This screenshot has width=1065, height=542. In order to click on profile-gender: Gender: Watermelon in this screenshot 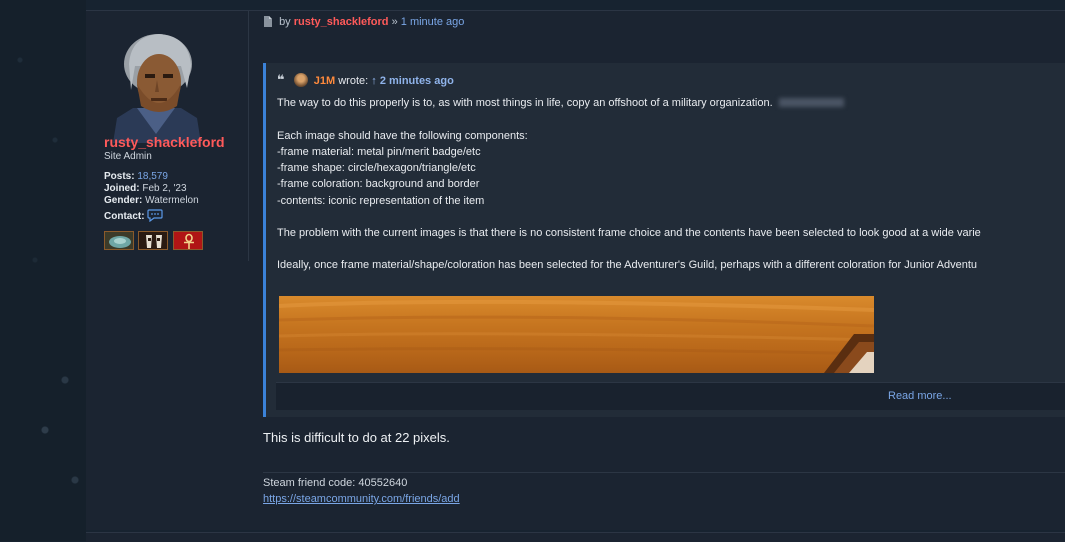, I will do `click(151, 200)`.